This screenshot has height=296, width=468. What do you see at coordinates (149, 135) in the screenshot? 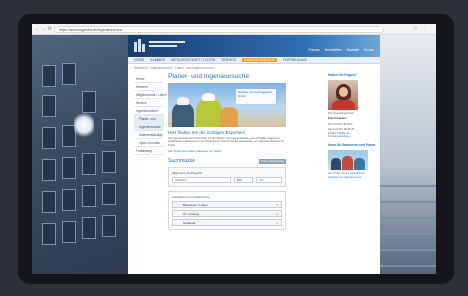
I see `sidenav-item-sachverstaendige: Sachverständige` at bounding box center [149, 135].